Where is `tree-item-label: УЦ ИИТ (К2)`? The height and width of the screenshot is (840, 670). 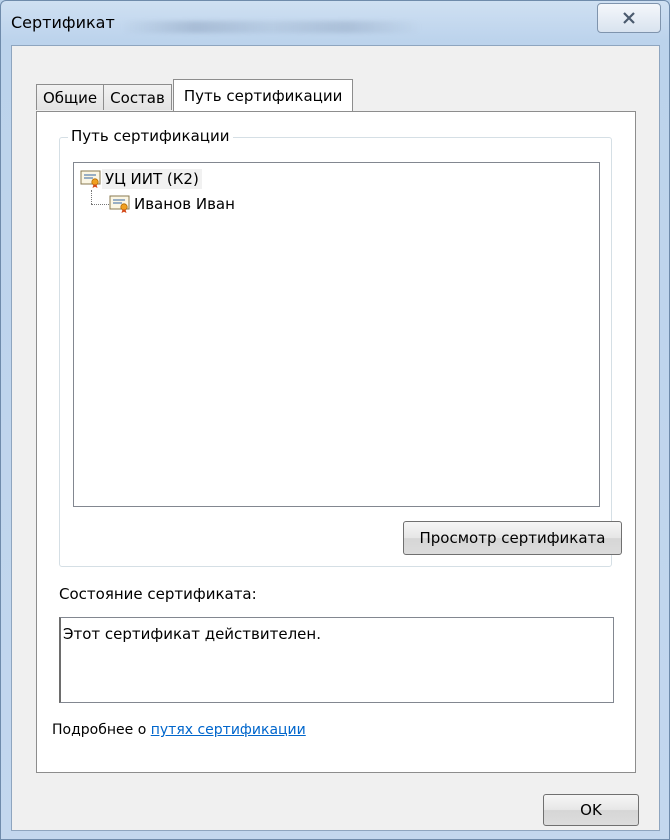 tree-item-label: УЦ ИИТ (К2) is located at coordinates (152, 179).